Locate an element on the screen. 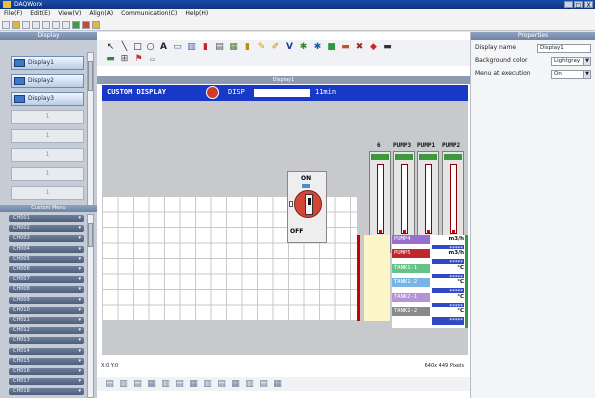 This screenshot has height=398, width=595. channel-list-item: CH002 ▾ is located at coordinates (46, 229).